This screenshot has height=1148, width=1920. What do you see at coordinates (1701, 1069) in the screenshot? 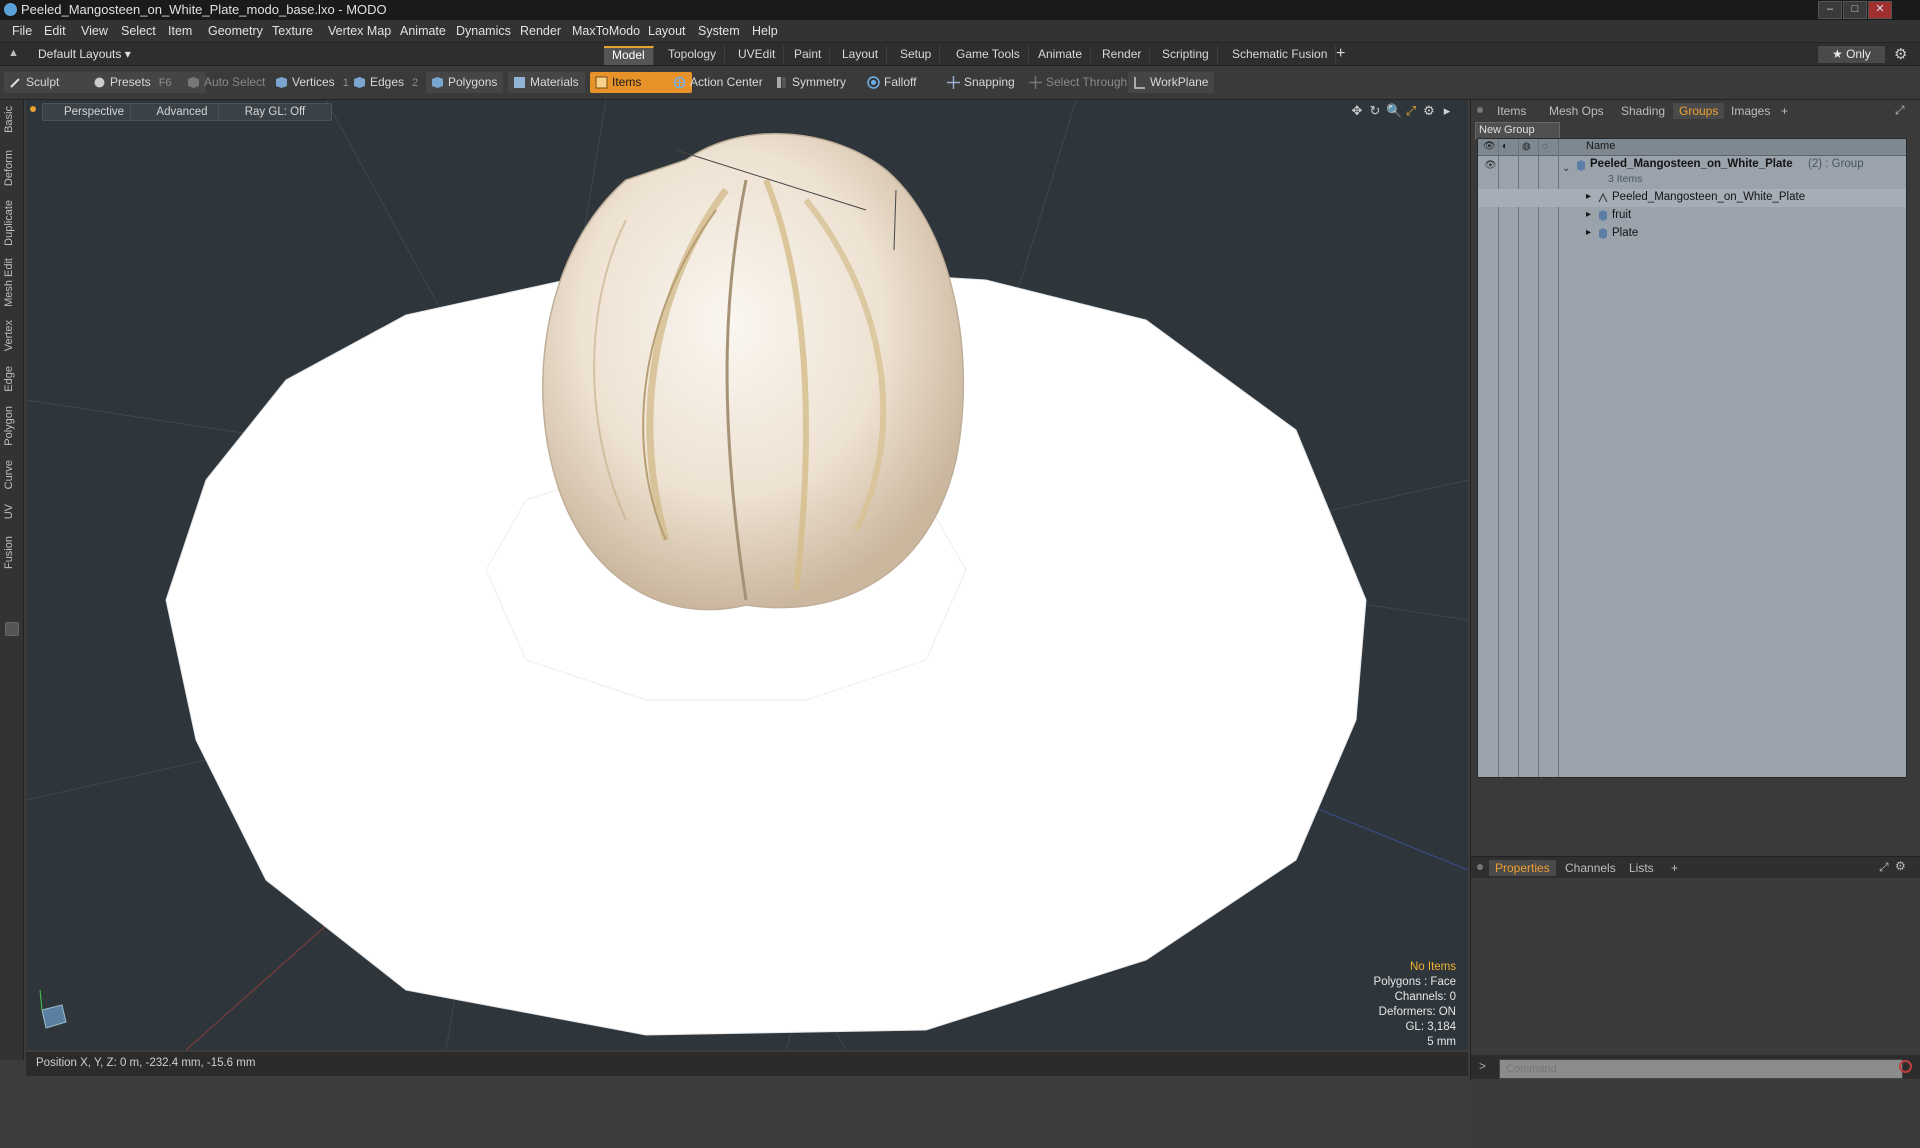
I see `command-input` at bounding box center [1701, 1069].